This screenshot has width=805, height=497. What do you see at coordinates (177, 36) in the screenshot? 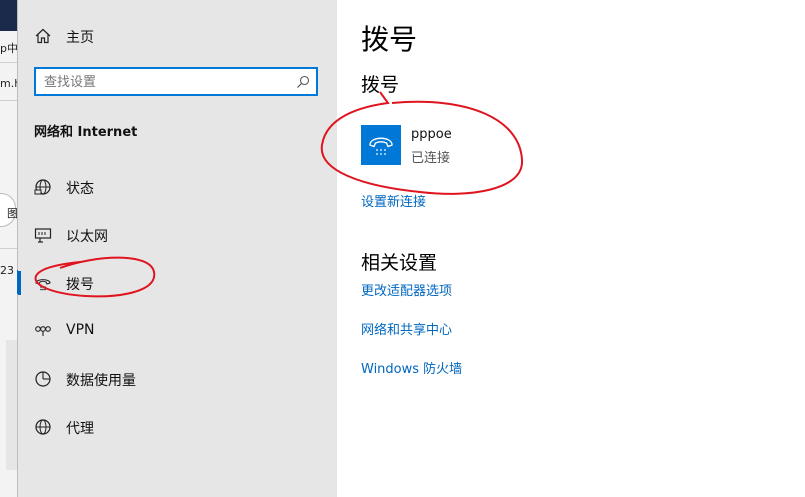
I see `nav-home: 主页` at bounding box center [177, 36].